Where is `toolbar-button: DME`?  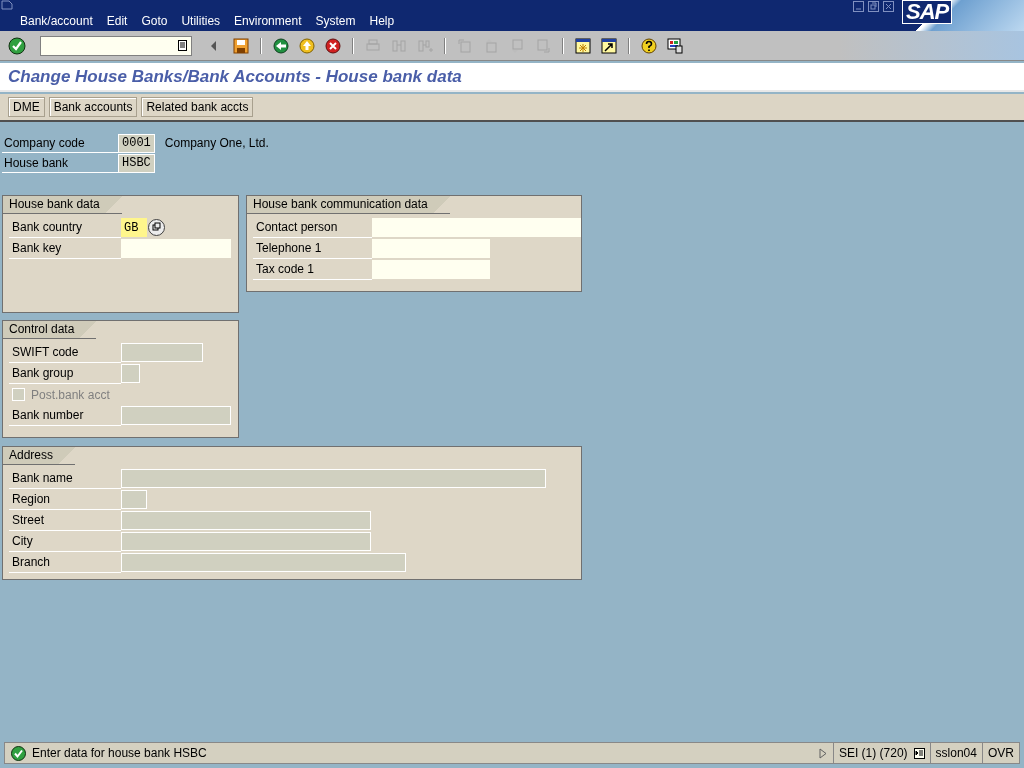
toolbar-button: DME is located at coordinates (26, 107).